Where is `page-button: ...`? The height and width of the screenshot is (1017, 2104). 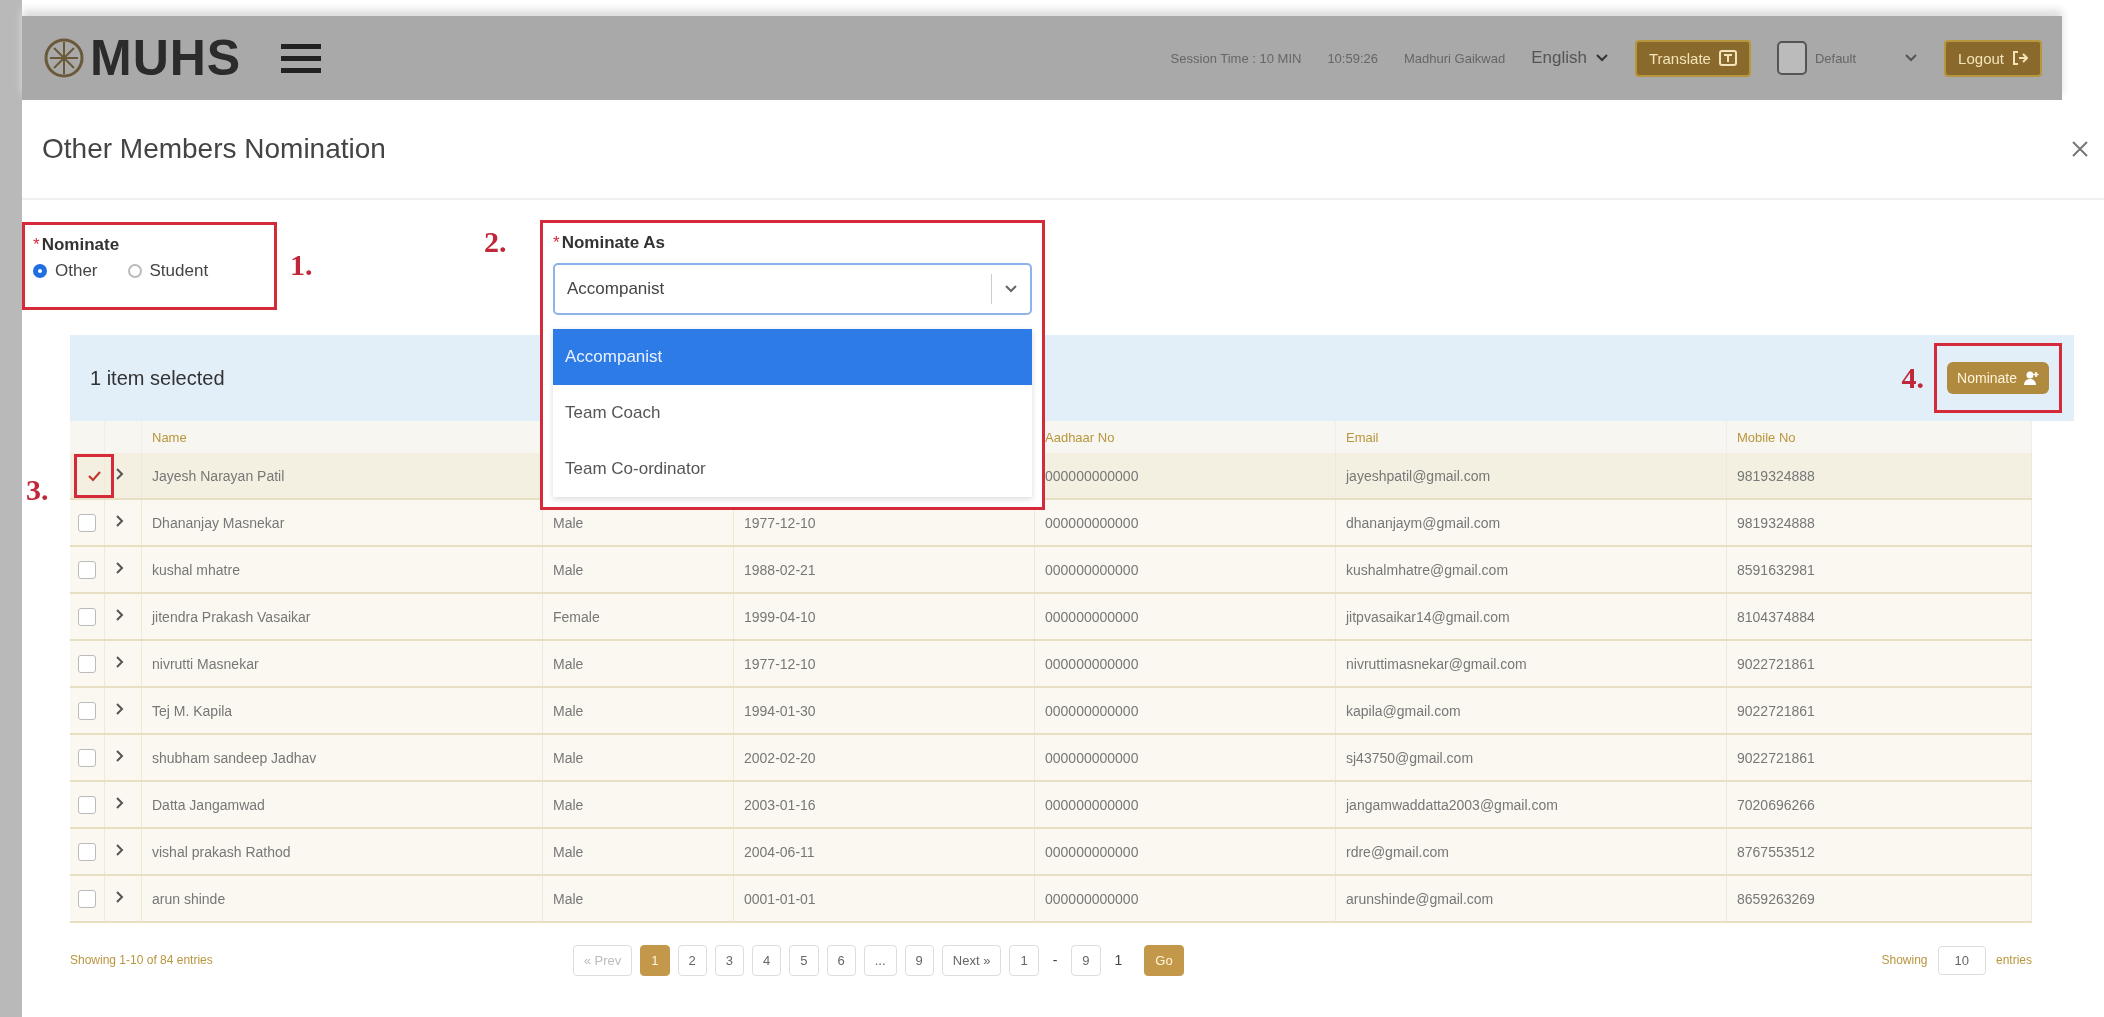 page-button: ... is located at coordinates (880, 960).